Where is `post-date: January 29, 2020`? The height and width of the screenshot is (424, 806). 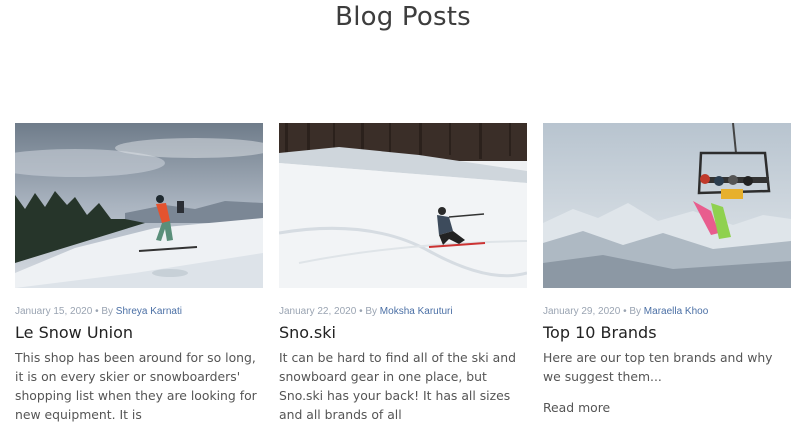 post-date: January 29, 2020 is located at coordinates (582, 311).